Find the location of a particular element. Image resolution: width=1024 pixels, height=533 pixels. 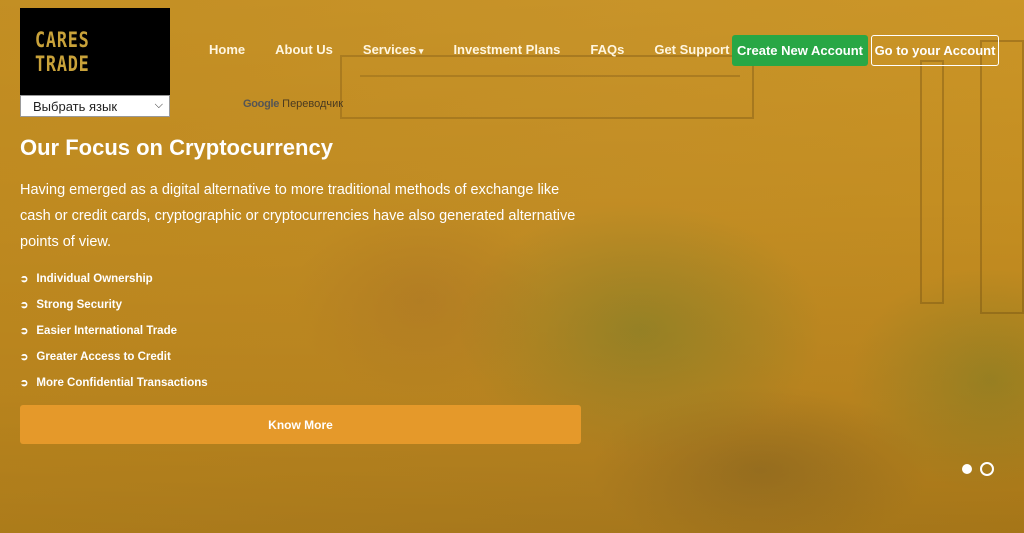

powered-by-translator: Google Переводчик is located at coordinates (293, 104).